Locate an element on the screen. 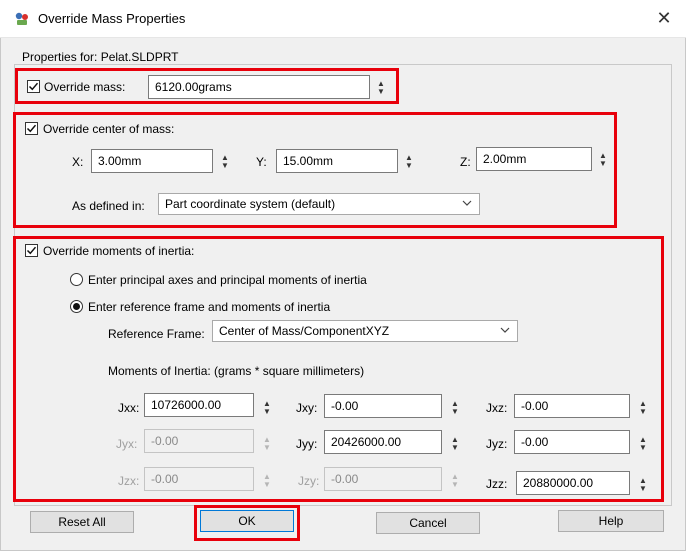 This screenshot has height=551, width=686. close-icon: ✕ is located at coordinates (664, 19).